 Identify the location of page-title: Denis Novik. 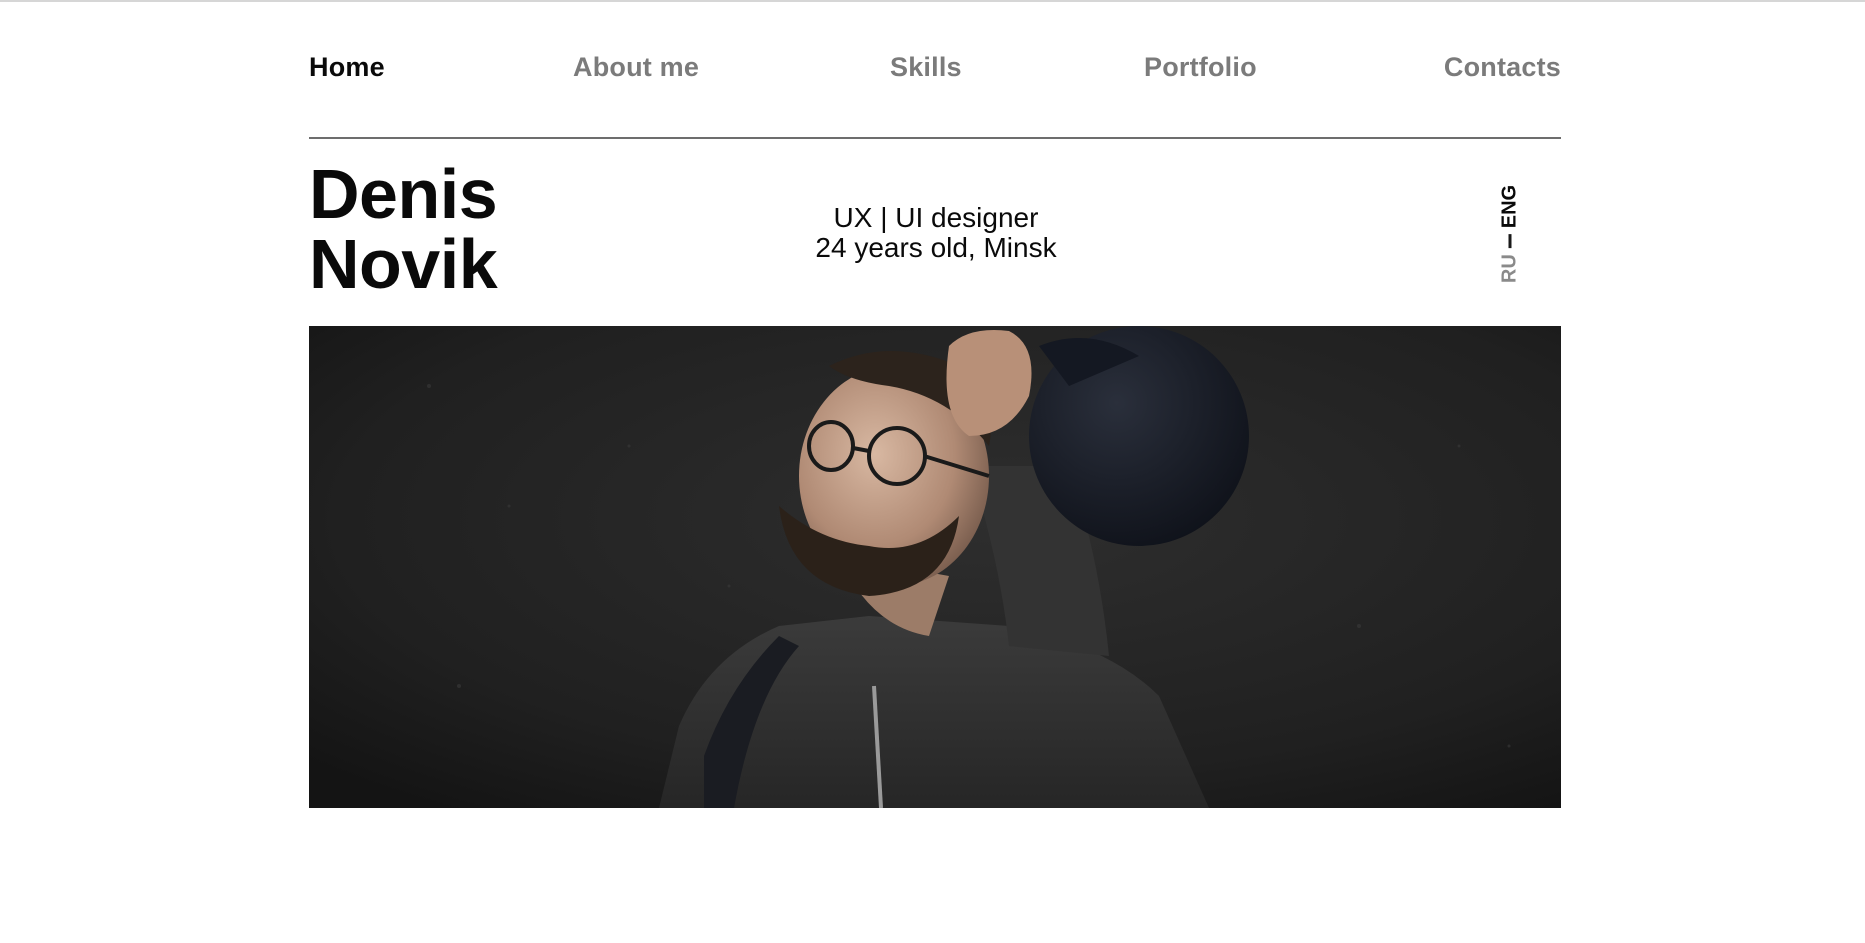
(403, 229).